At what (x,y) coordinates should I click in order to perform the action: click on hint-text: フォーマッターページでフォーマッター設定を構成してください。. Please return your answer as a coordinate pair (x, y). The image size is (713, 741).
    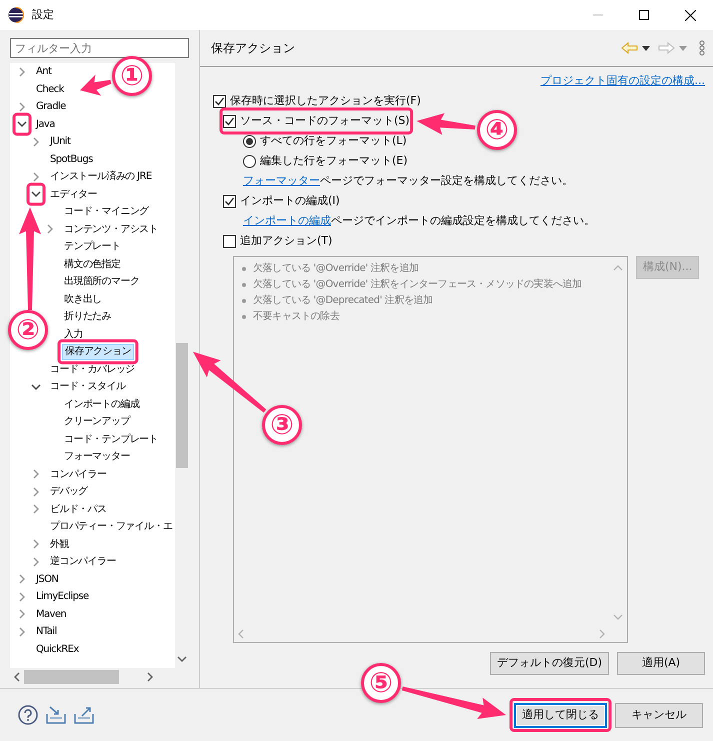
    Looking at the image, I should click on (408, 180).